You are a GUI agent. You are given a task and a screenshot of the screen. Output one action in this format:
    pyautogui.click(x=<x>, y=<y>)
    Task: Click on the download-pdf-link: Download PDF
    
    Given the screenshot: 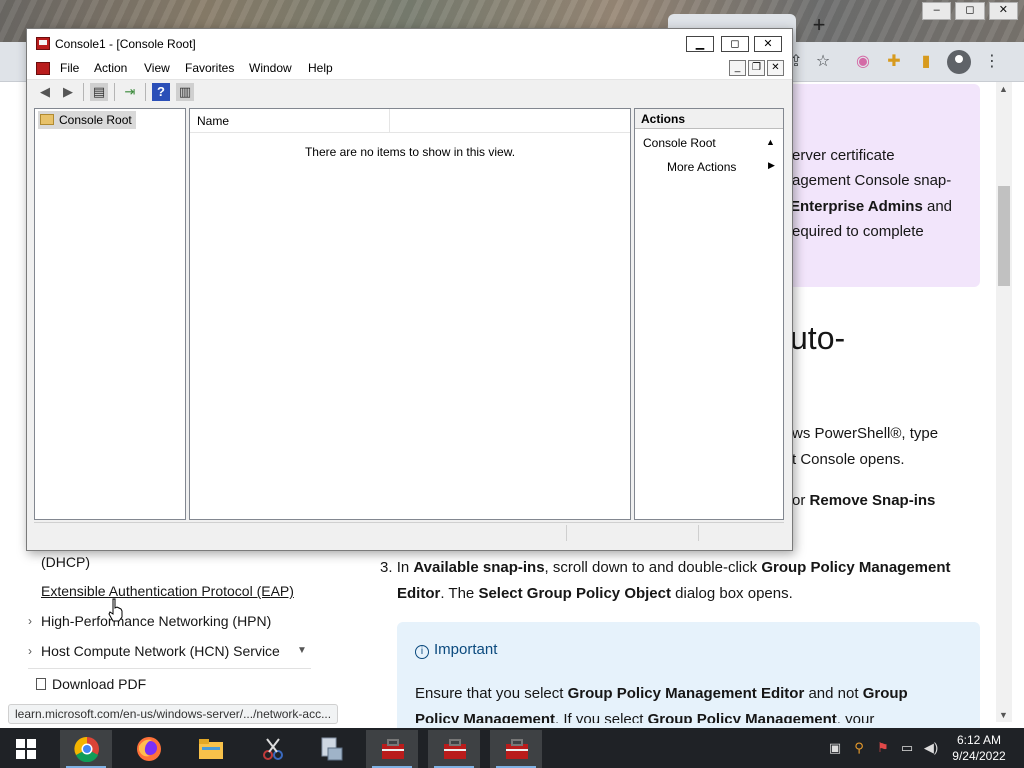 What is the action you would take?
    pyautogui.click(x=91, y=684)
    